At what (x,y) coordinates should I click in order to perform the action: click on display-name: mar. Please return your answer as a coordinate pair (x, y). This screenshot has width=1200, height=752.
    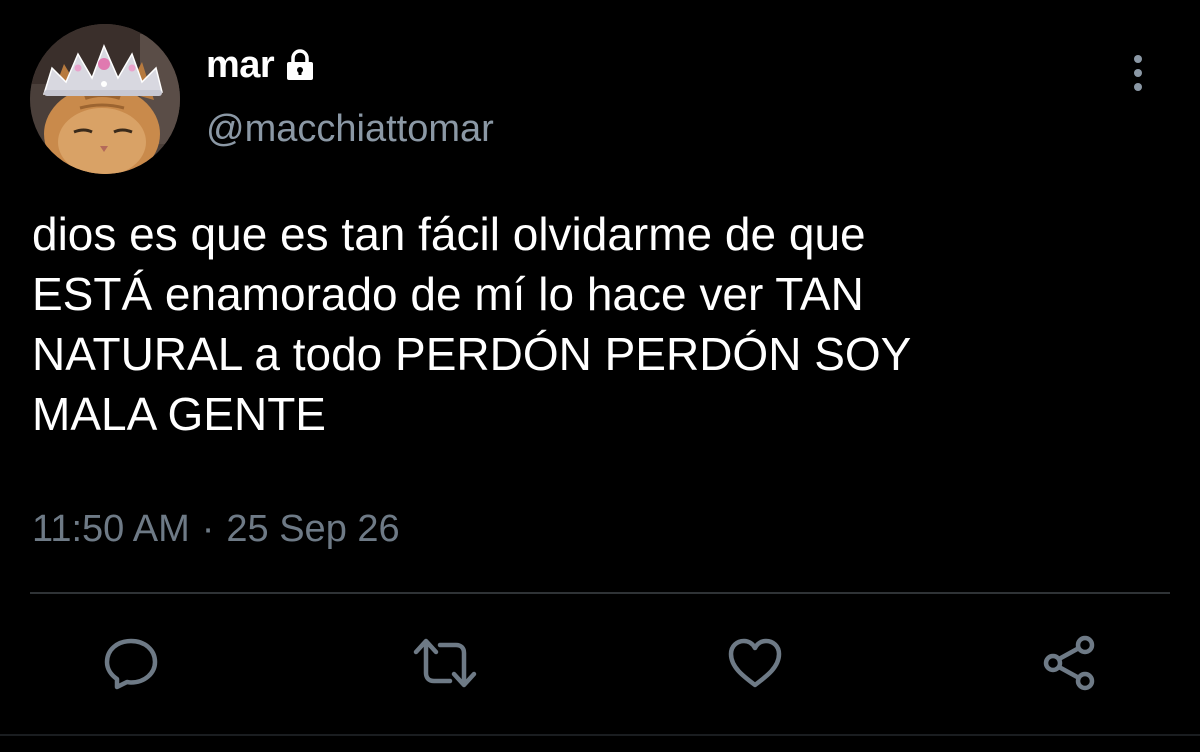
    Looking at the image, I should click on (240, 65).